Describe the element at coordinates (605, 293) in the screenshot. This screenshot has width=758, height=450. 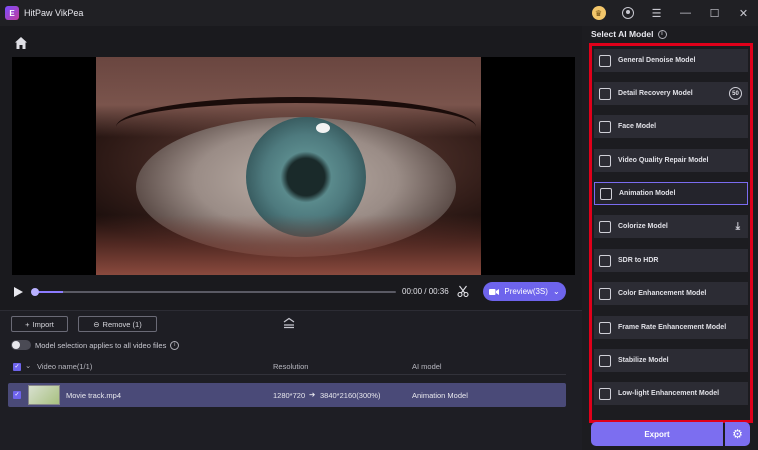
I see `palette-icon` at that location.